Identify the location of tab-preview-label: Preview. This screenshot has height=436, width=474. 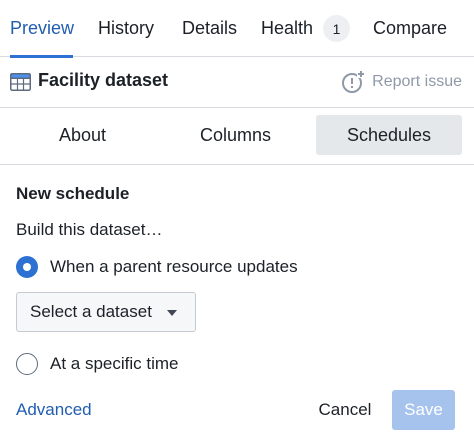
(42, 28).